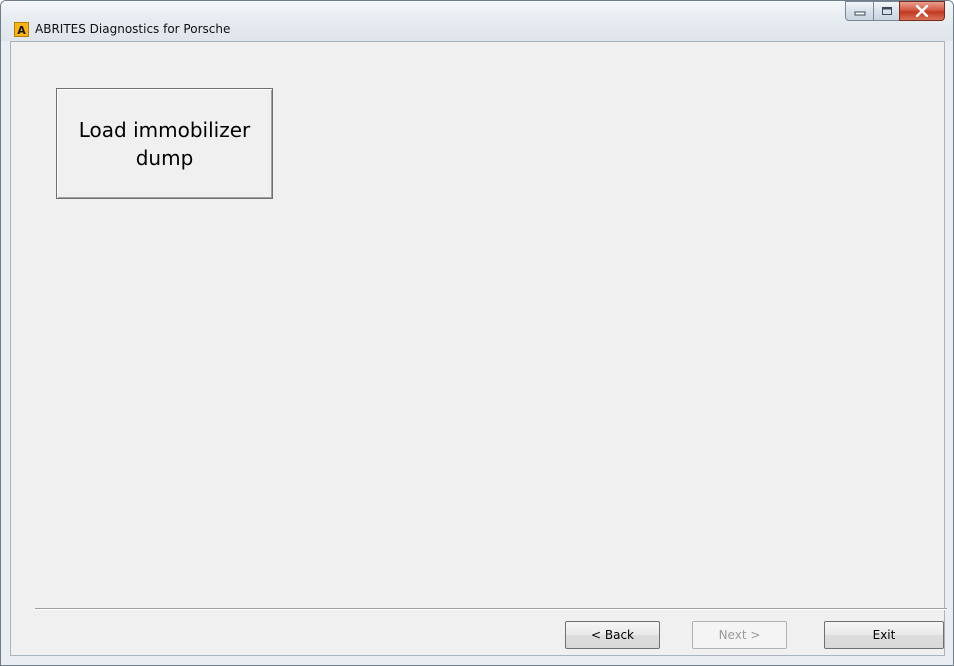 The width and height of the screenshot is (954, 666). I want to click on load-immobilizer-dump-button: Load immobilizer dump, so click(164, 143).